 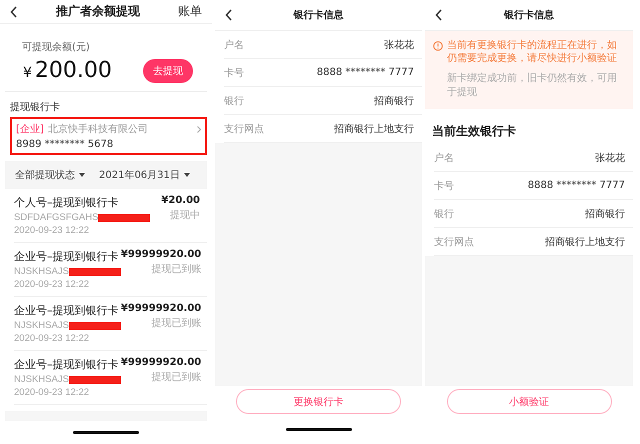 I want to click on record-amount: ¥20.00, so click(x=180, y=200).